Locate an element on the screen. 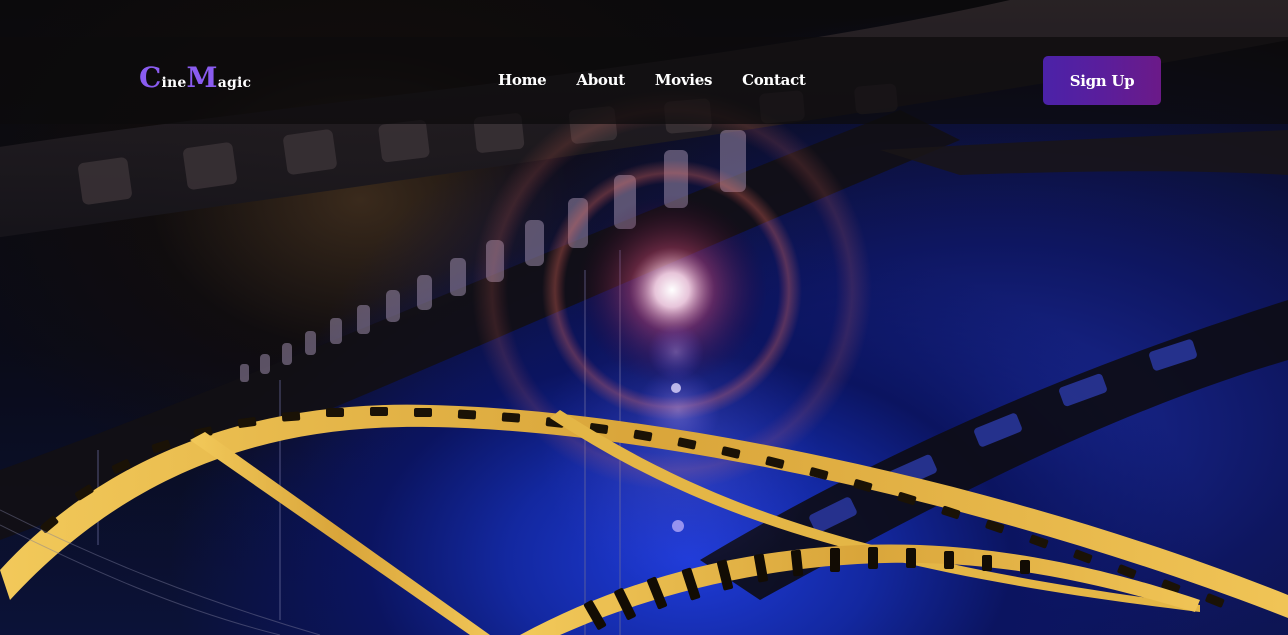 Image resolution: width=1288 pixels, height=635 pixels. brand-logo: CineMagic is located at coordinates (195, 78).